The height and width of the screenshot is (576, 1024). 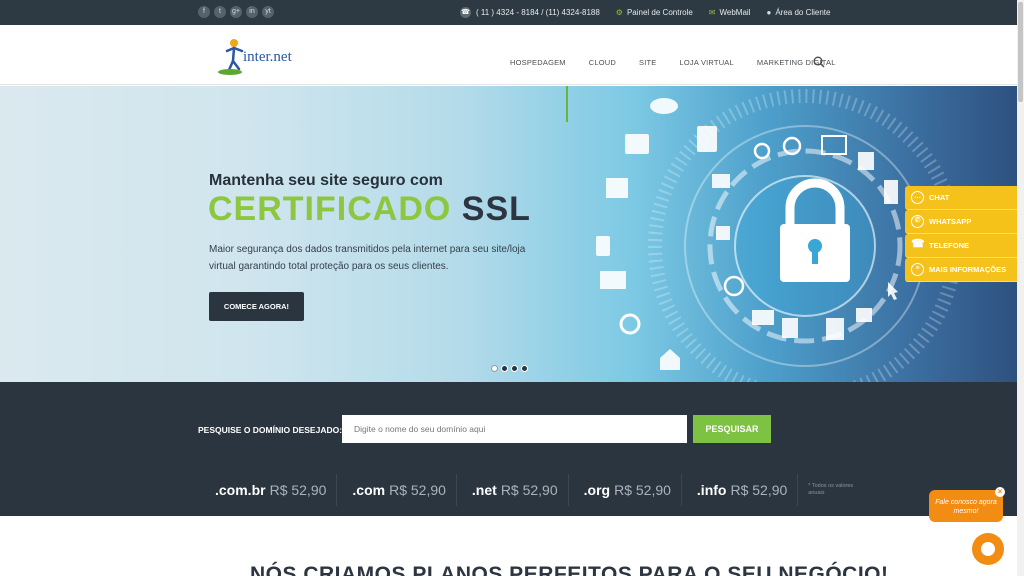 I want to click on search-domain-button: PESQUISAR, so click(x=732, y=429).